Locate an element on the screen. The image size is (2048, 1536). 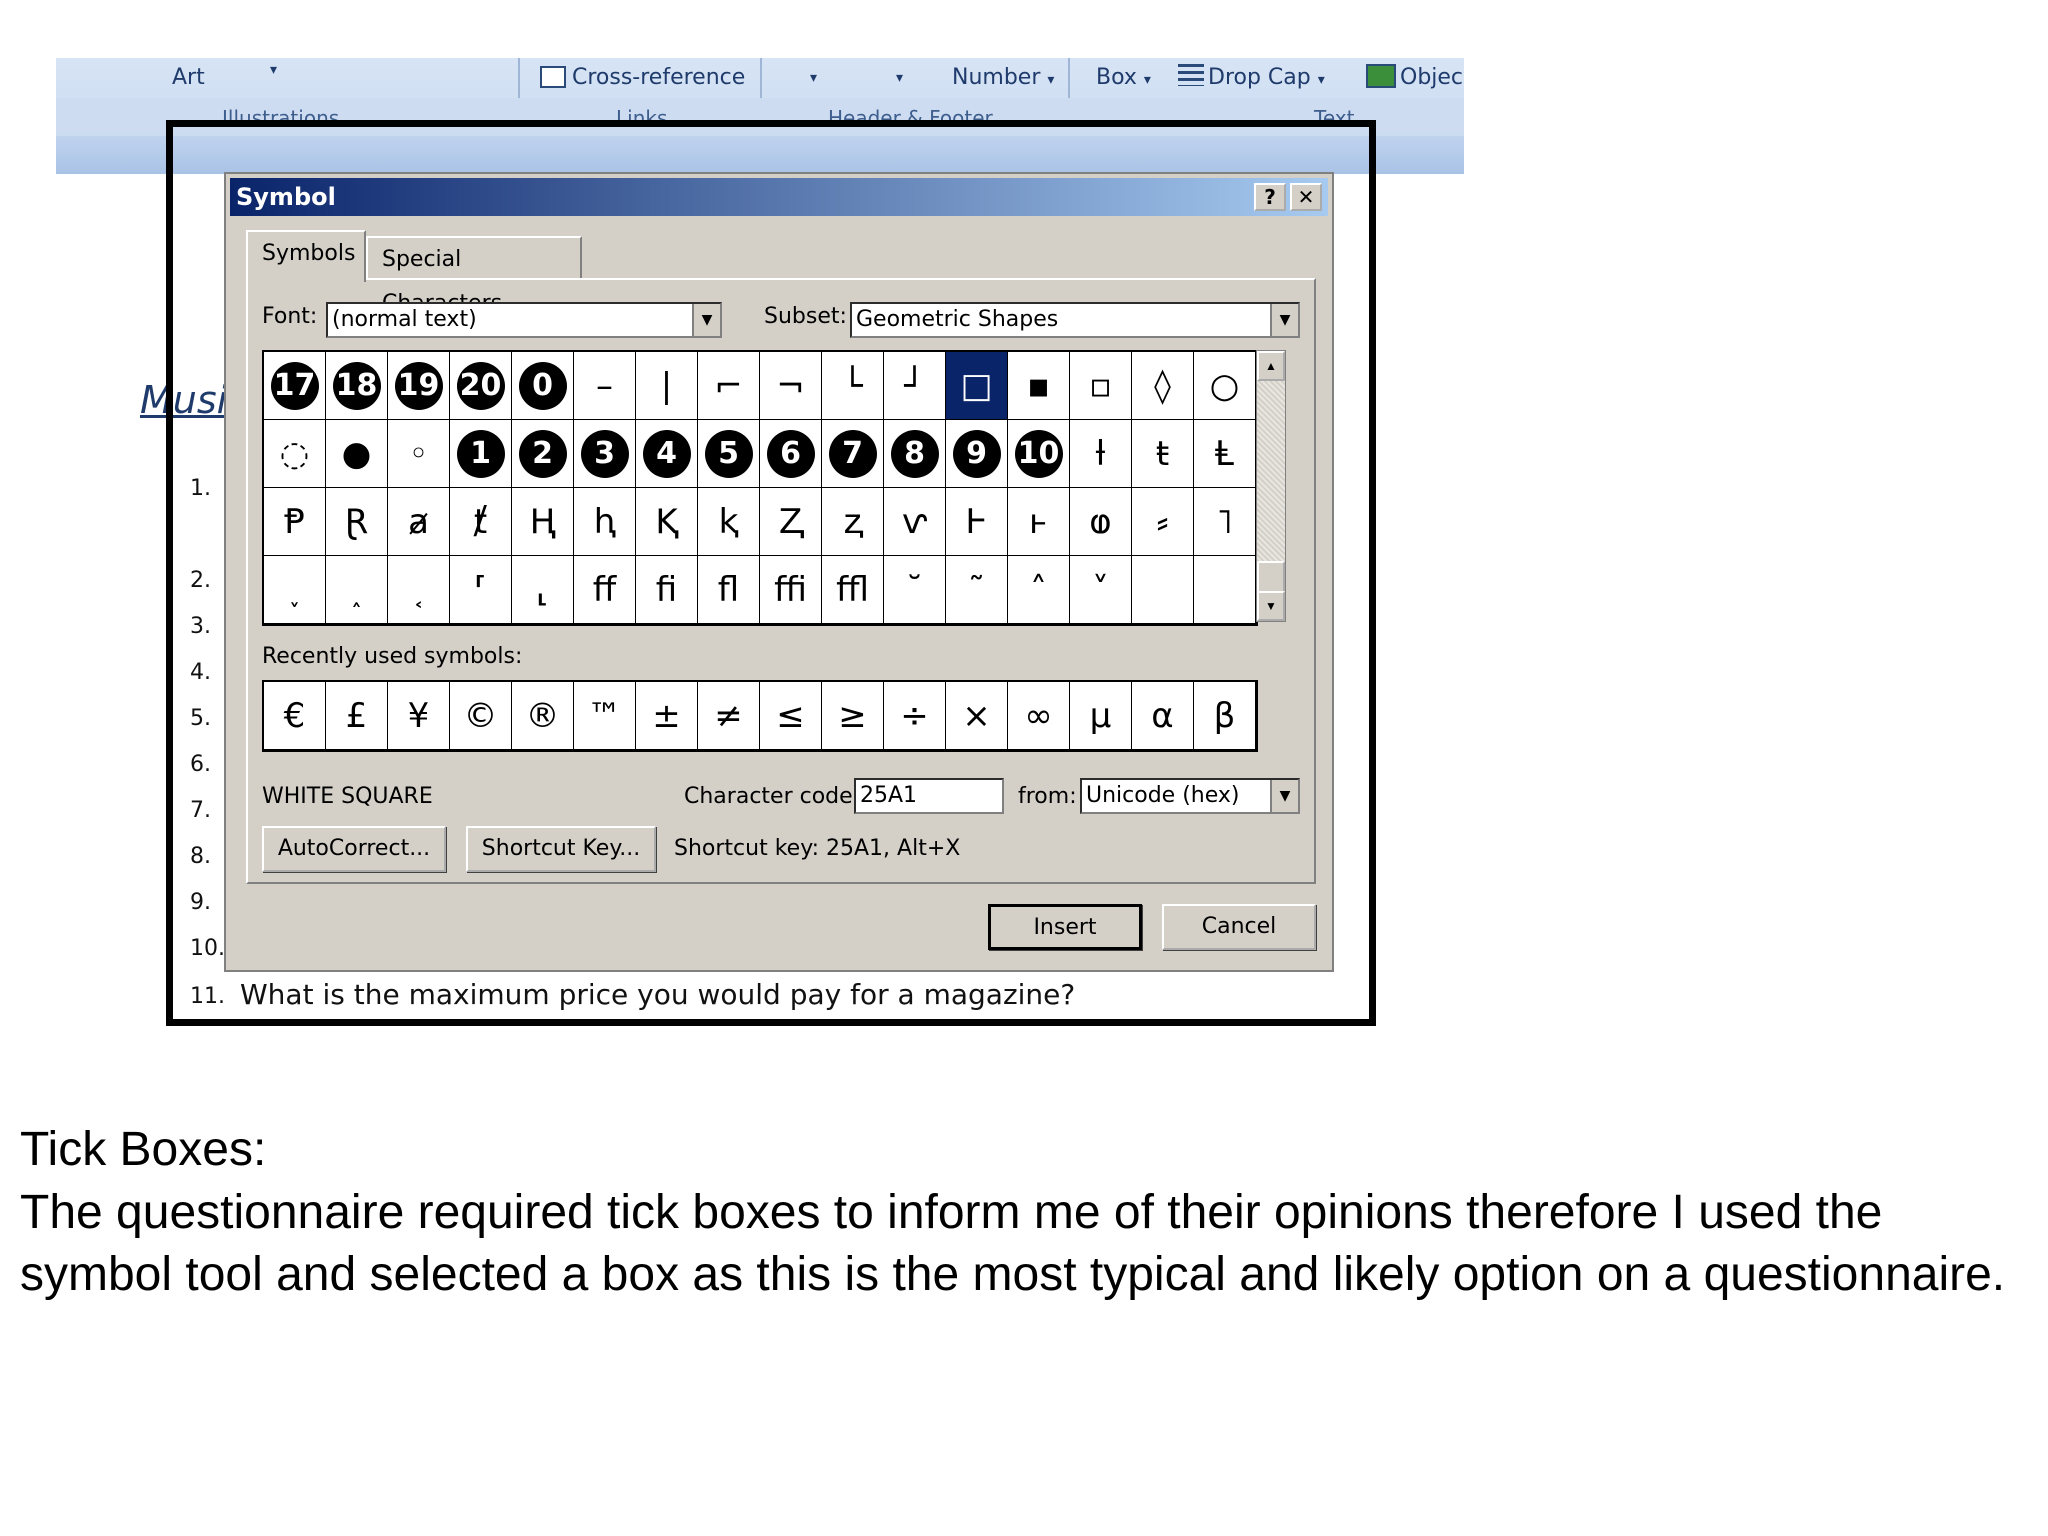
symbol-cell: ˰ is located at coordinates (357, 590).